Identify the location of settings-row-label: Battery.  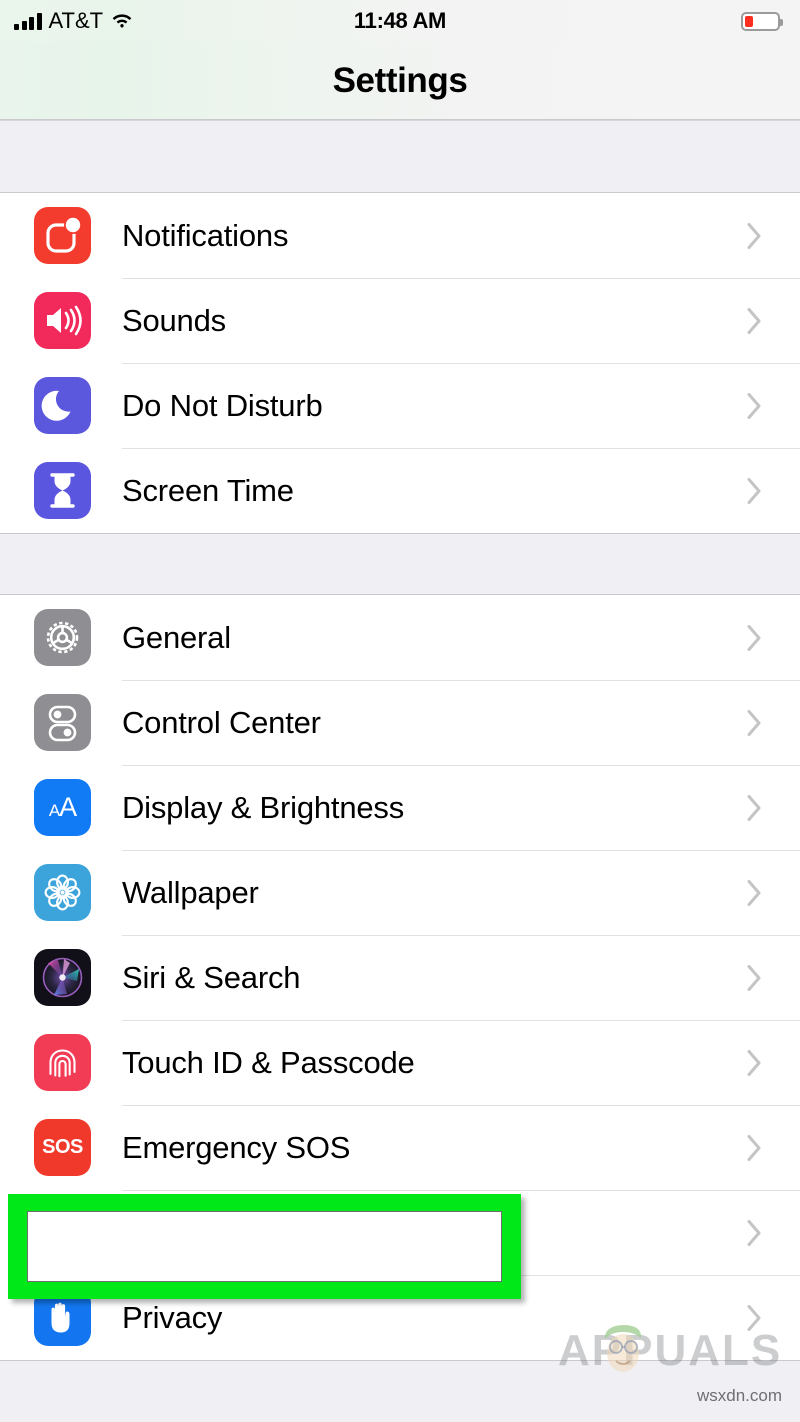
(170, 1232).